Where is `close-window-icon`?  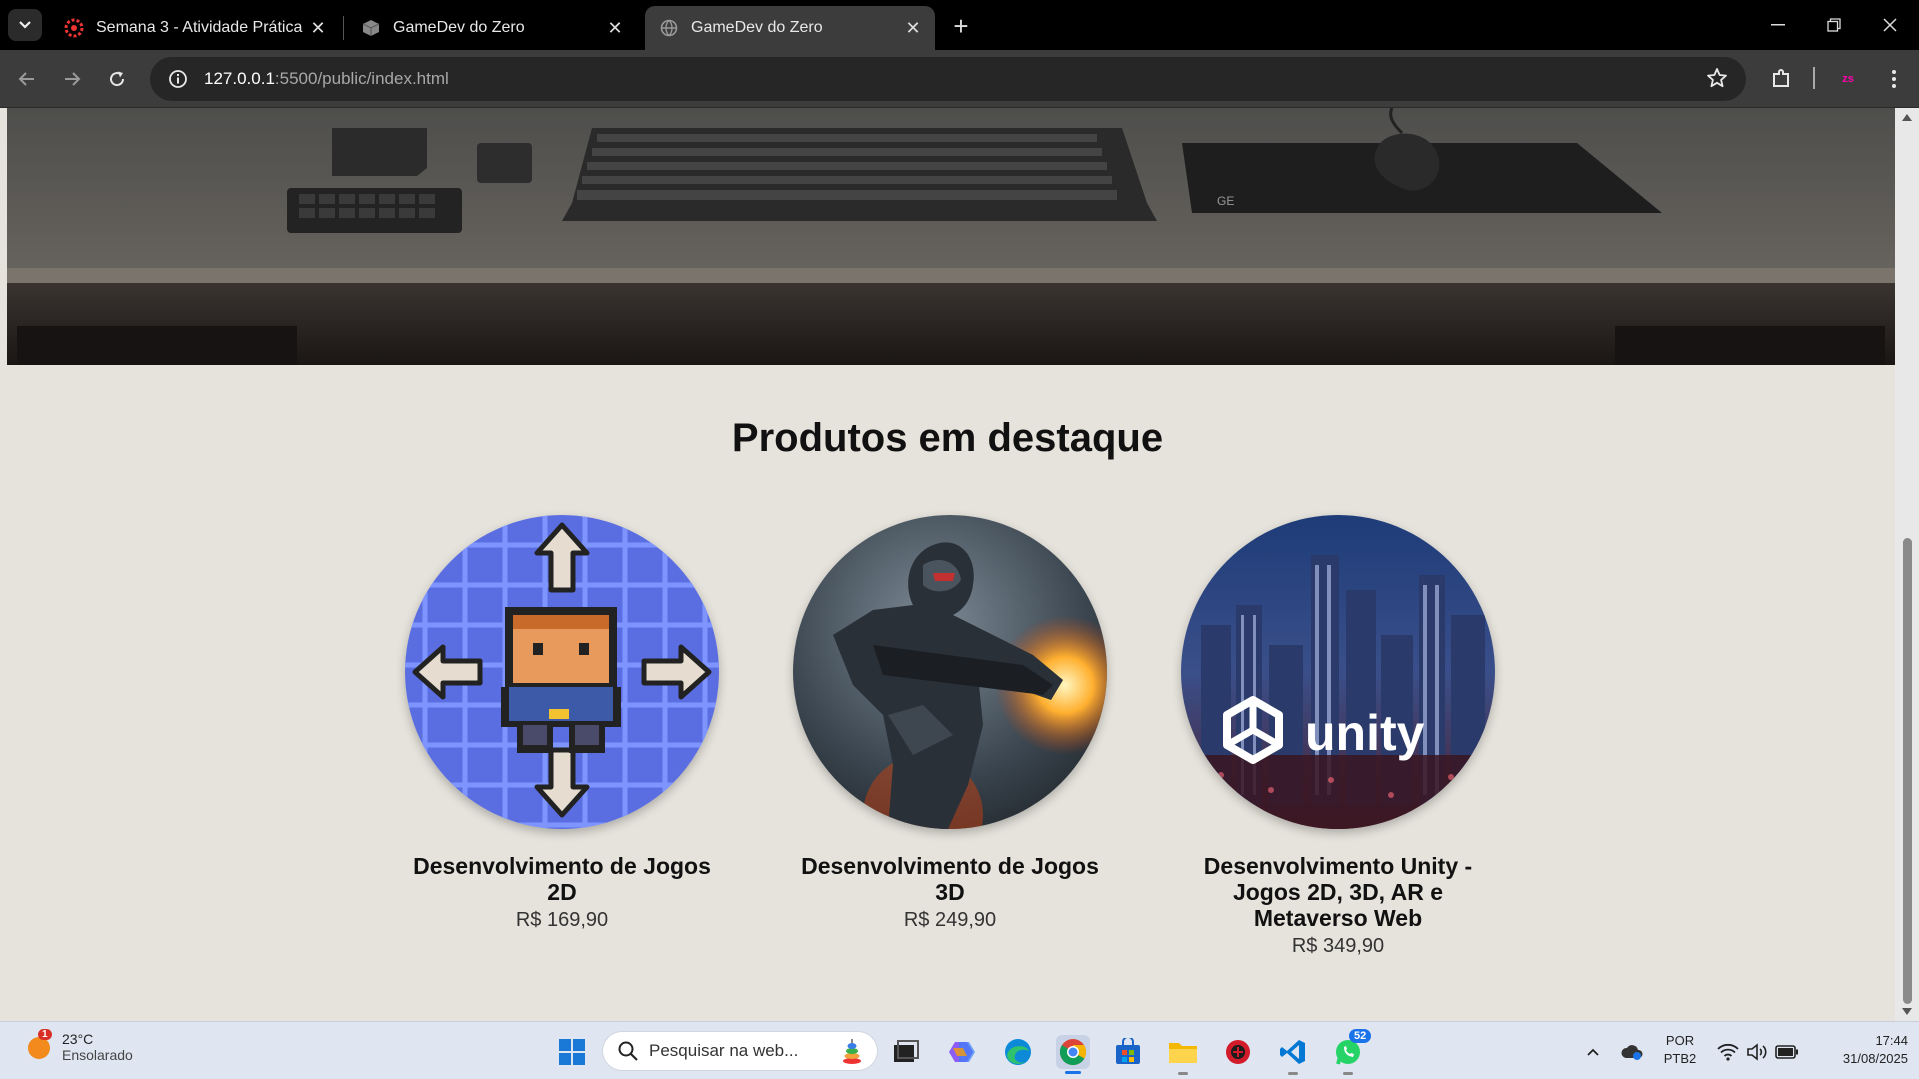 close-window-icon is located at coordinates (1890, 25).